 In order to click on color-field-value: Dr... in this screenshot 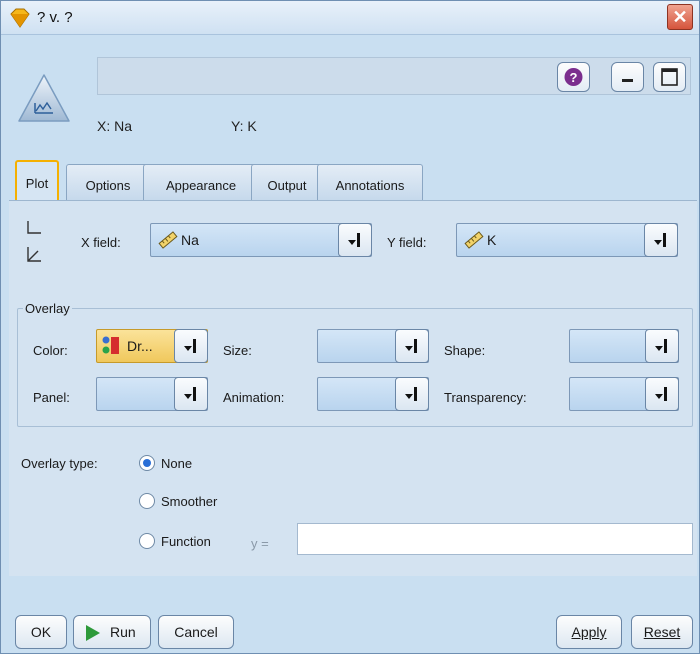, I will do `click(140, 346)`.